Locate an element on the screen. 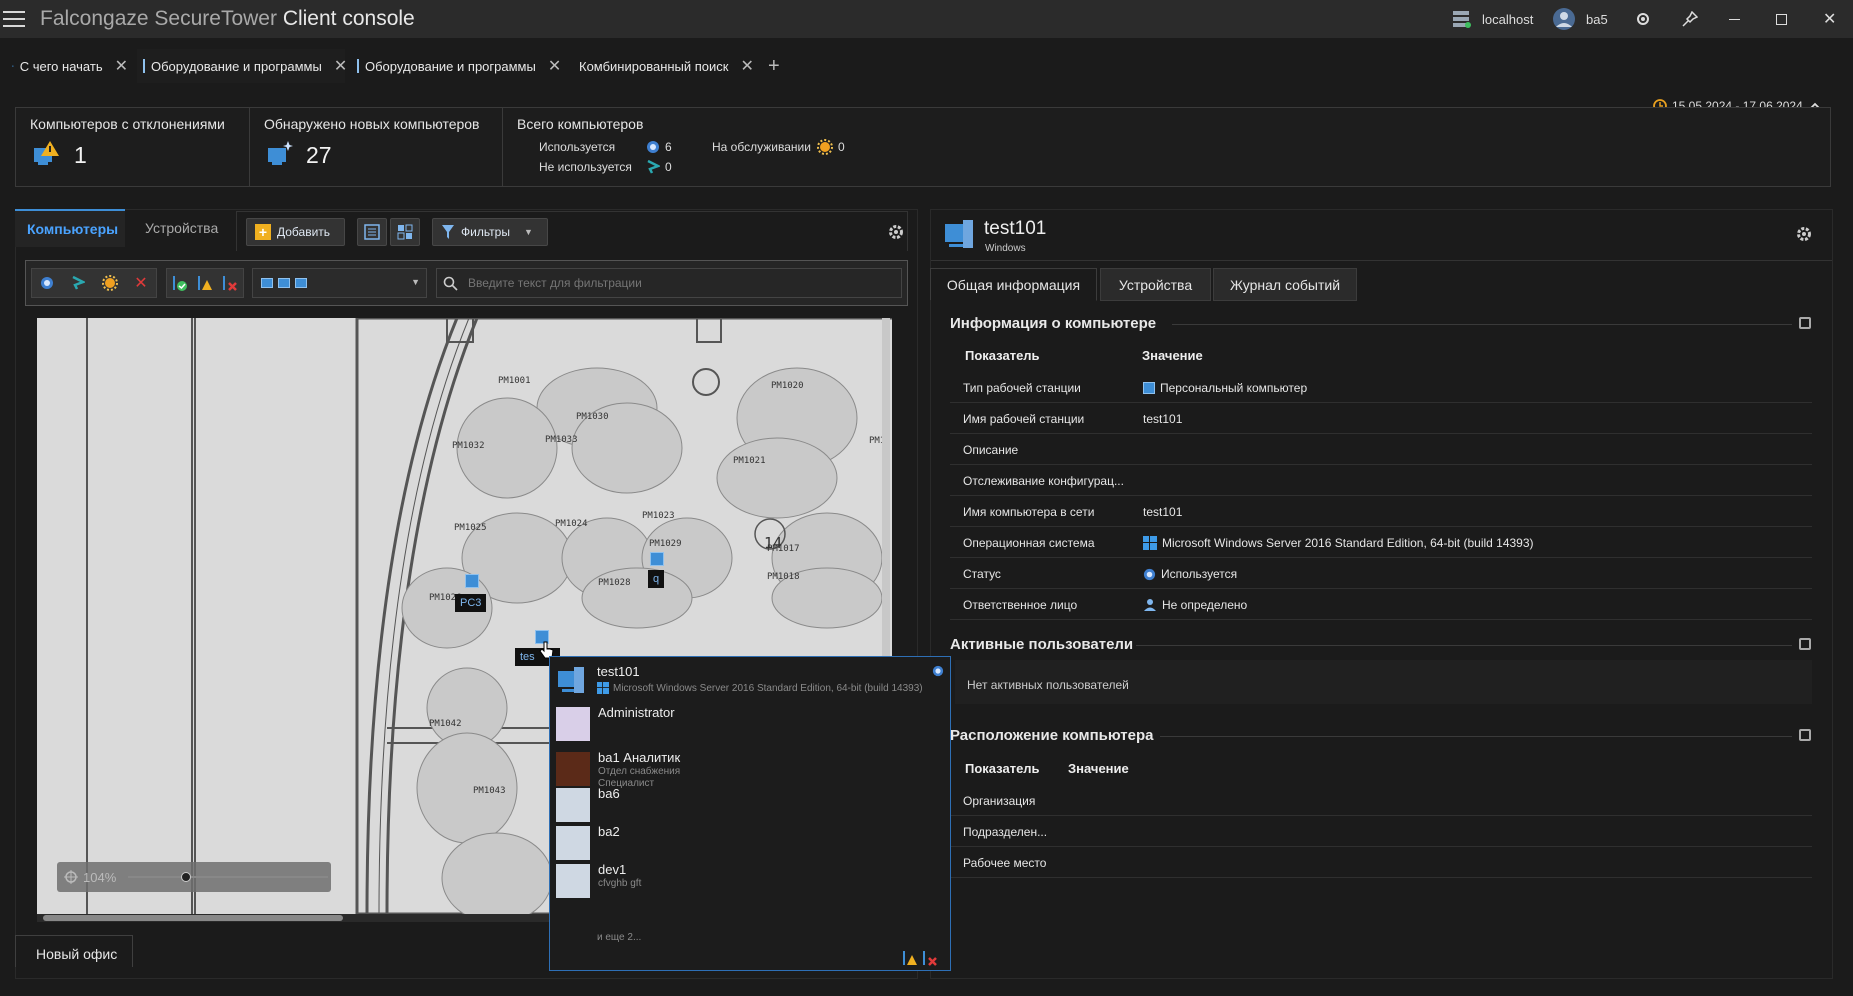 The image size is (1853, 996). search-input is located at coordinates (683, 283).